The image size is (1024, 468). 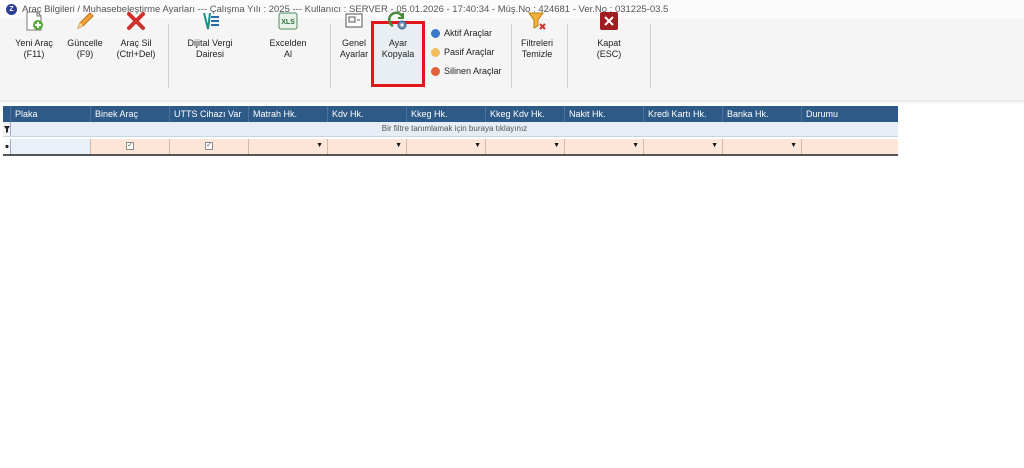 I want to click on legend-deleted: Silinen Araçlar, so click(x=466, y=71).